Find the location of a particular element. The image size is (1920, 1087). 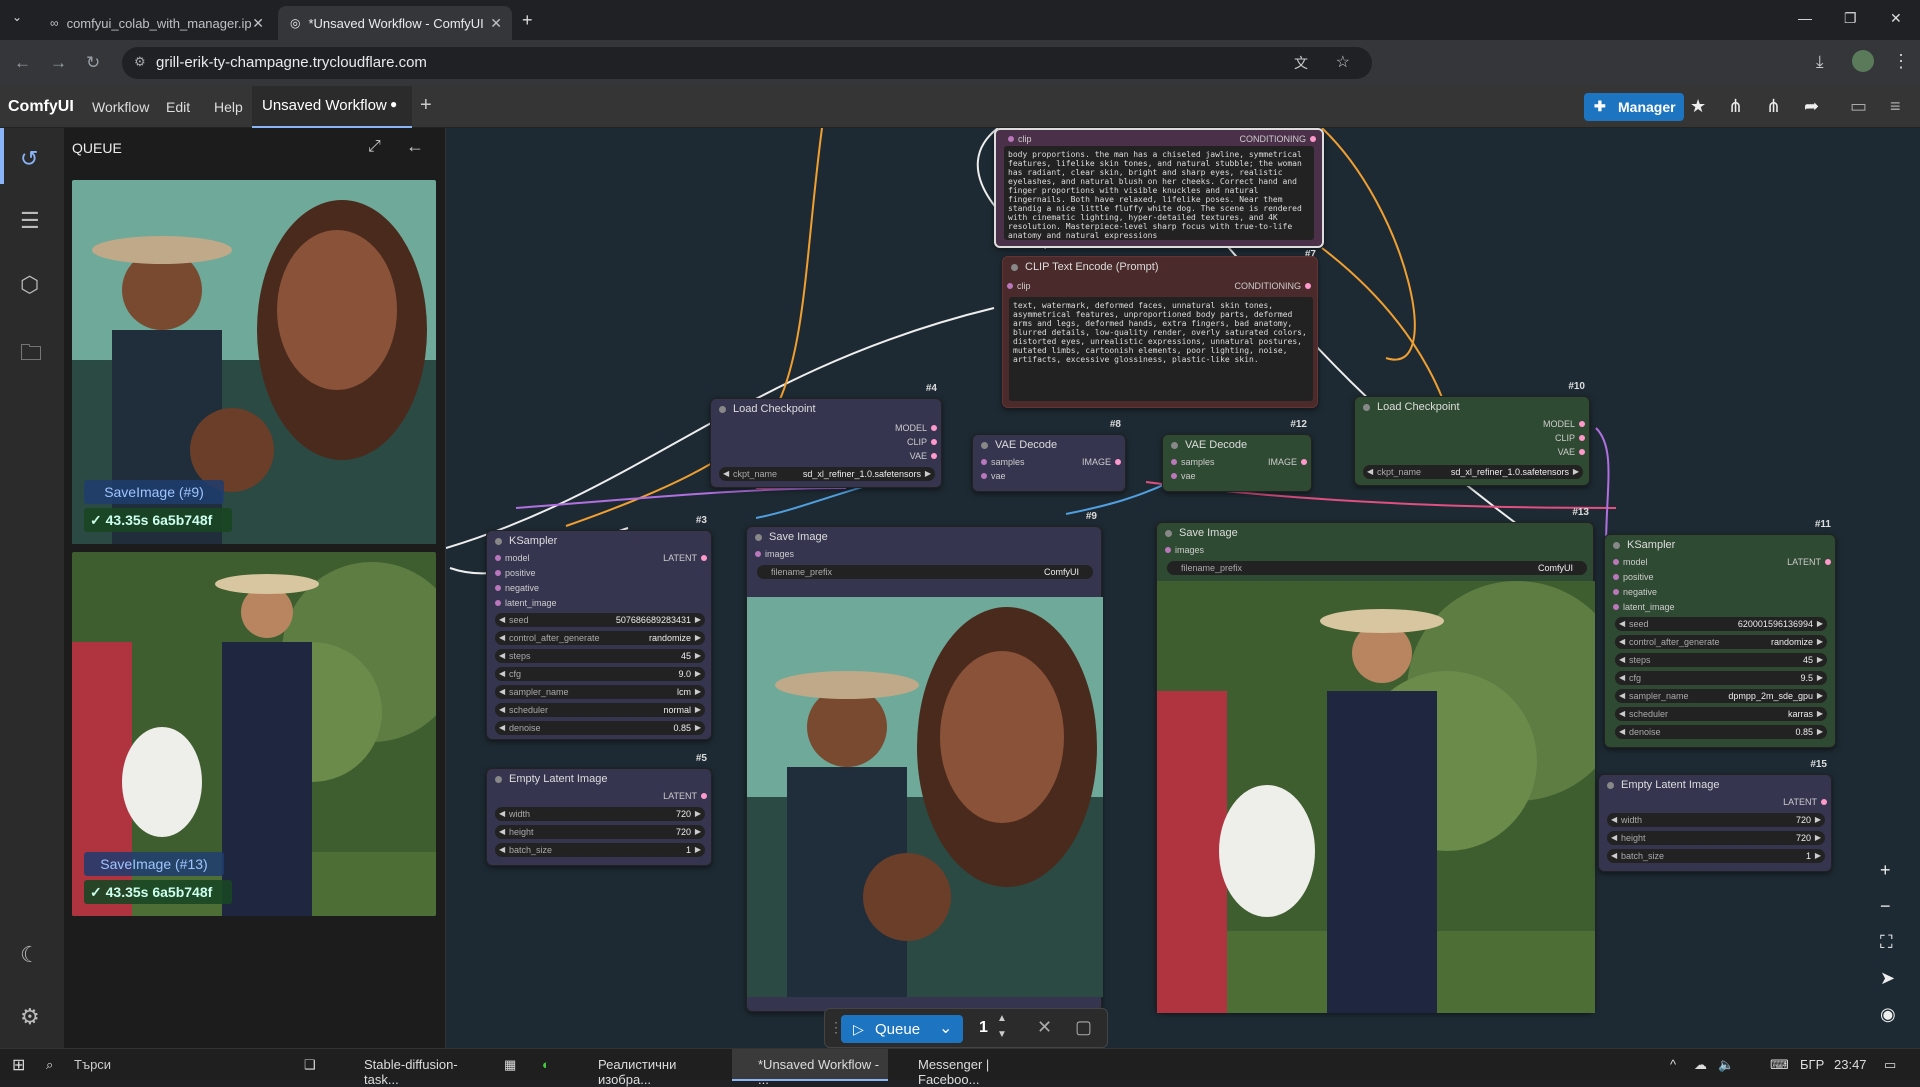

slot-samples-in: samples is located at coordinates (1193, 462).